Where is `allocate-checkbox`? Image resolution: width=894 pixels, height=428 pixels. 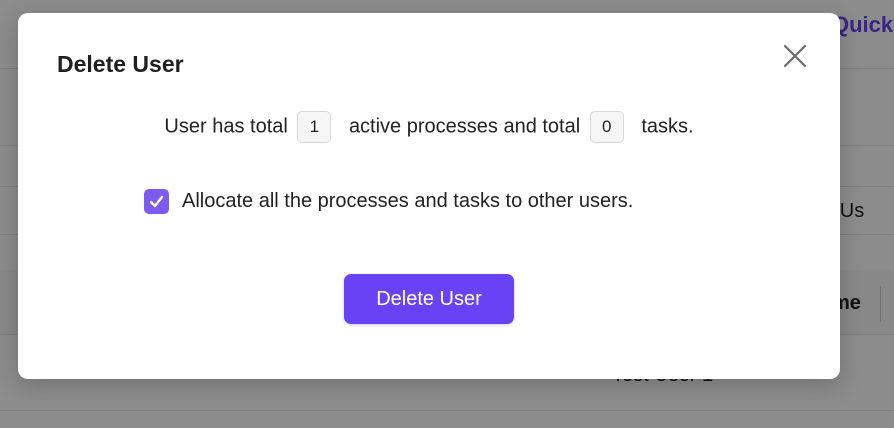
allocate-checkbox is located at coordinates (156, 201).